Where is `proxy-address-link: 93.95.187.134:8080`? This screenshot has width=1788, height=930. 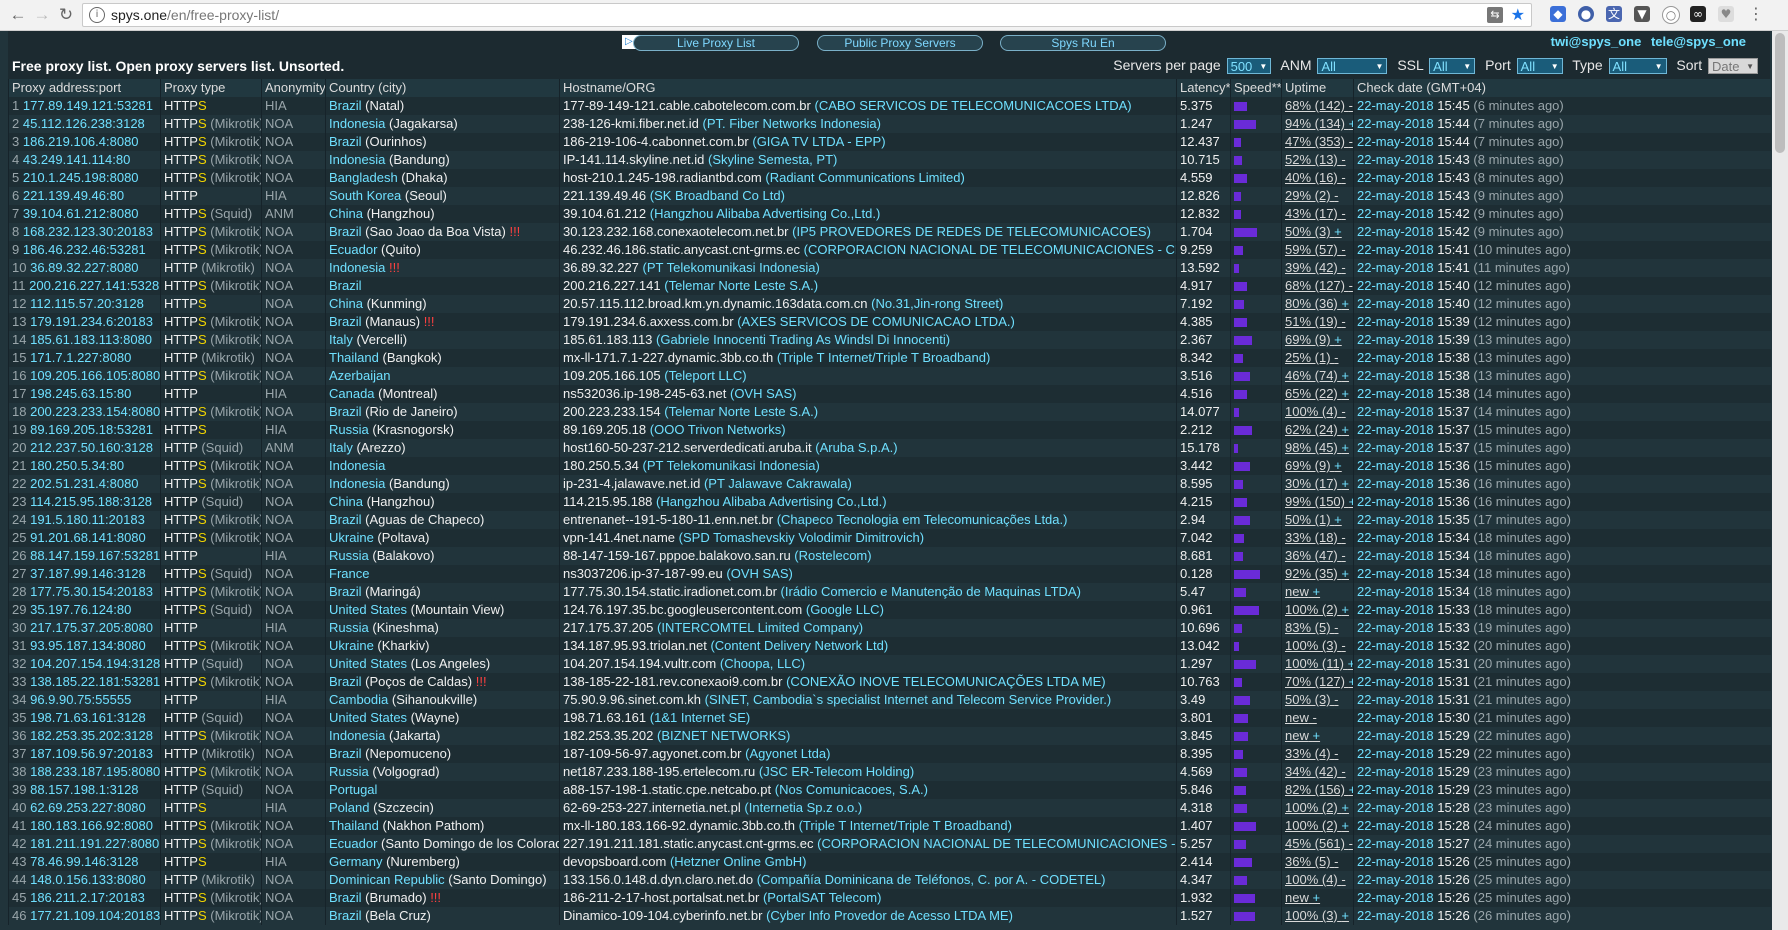
proxy-address-link: 93.95.187.134:8080 is located at coordinates (88, 645).